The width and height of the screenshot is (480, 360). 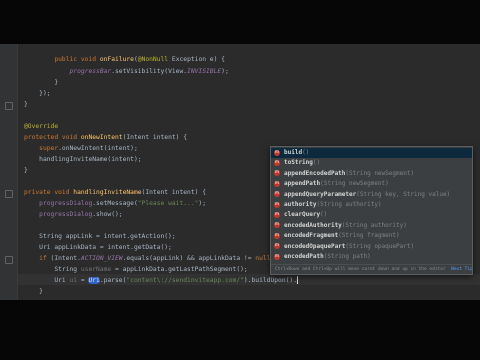 I want to click on editor-gutter, so click(x=9, y=172).